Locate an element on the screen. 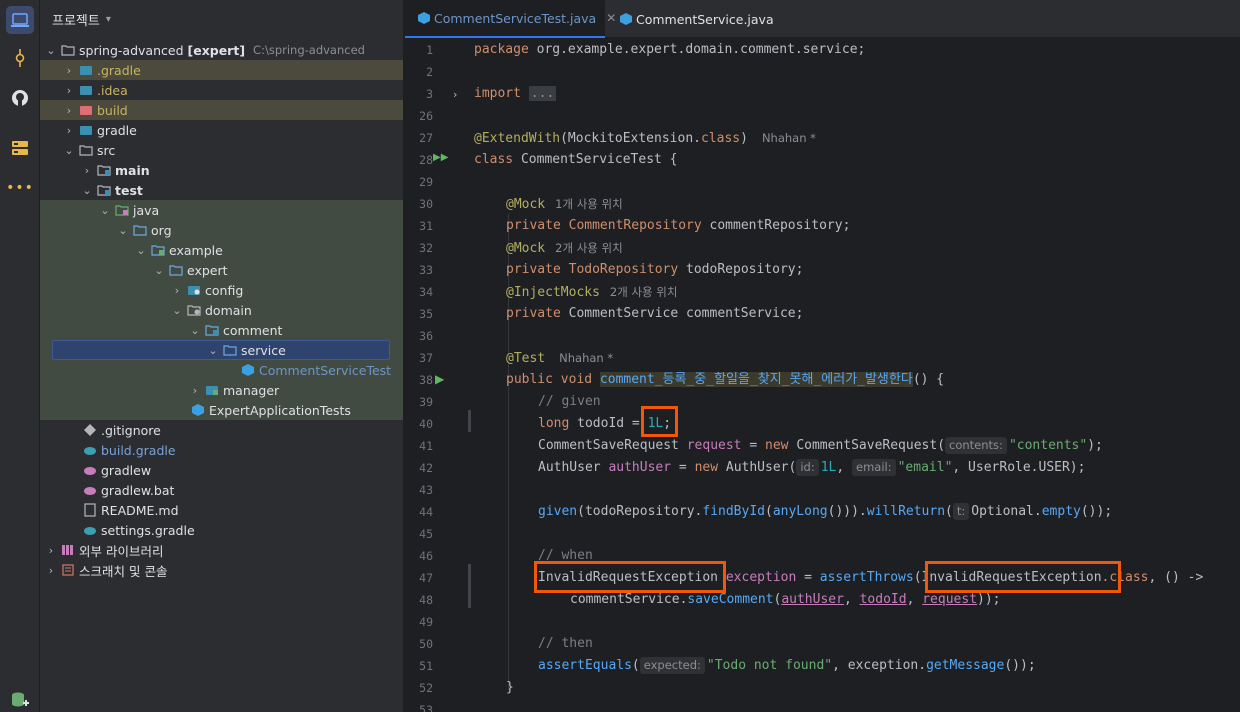 The width and height of the screenshot is (1240, 712). usage-hint: 1개 사용 위치 is located at coordinates (589, 204).